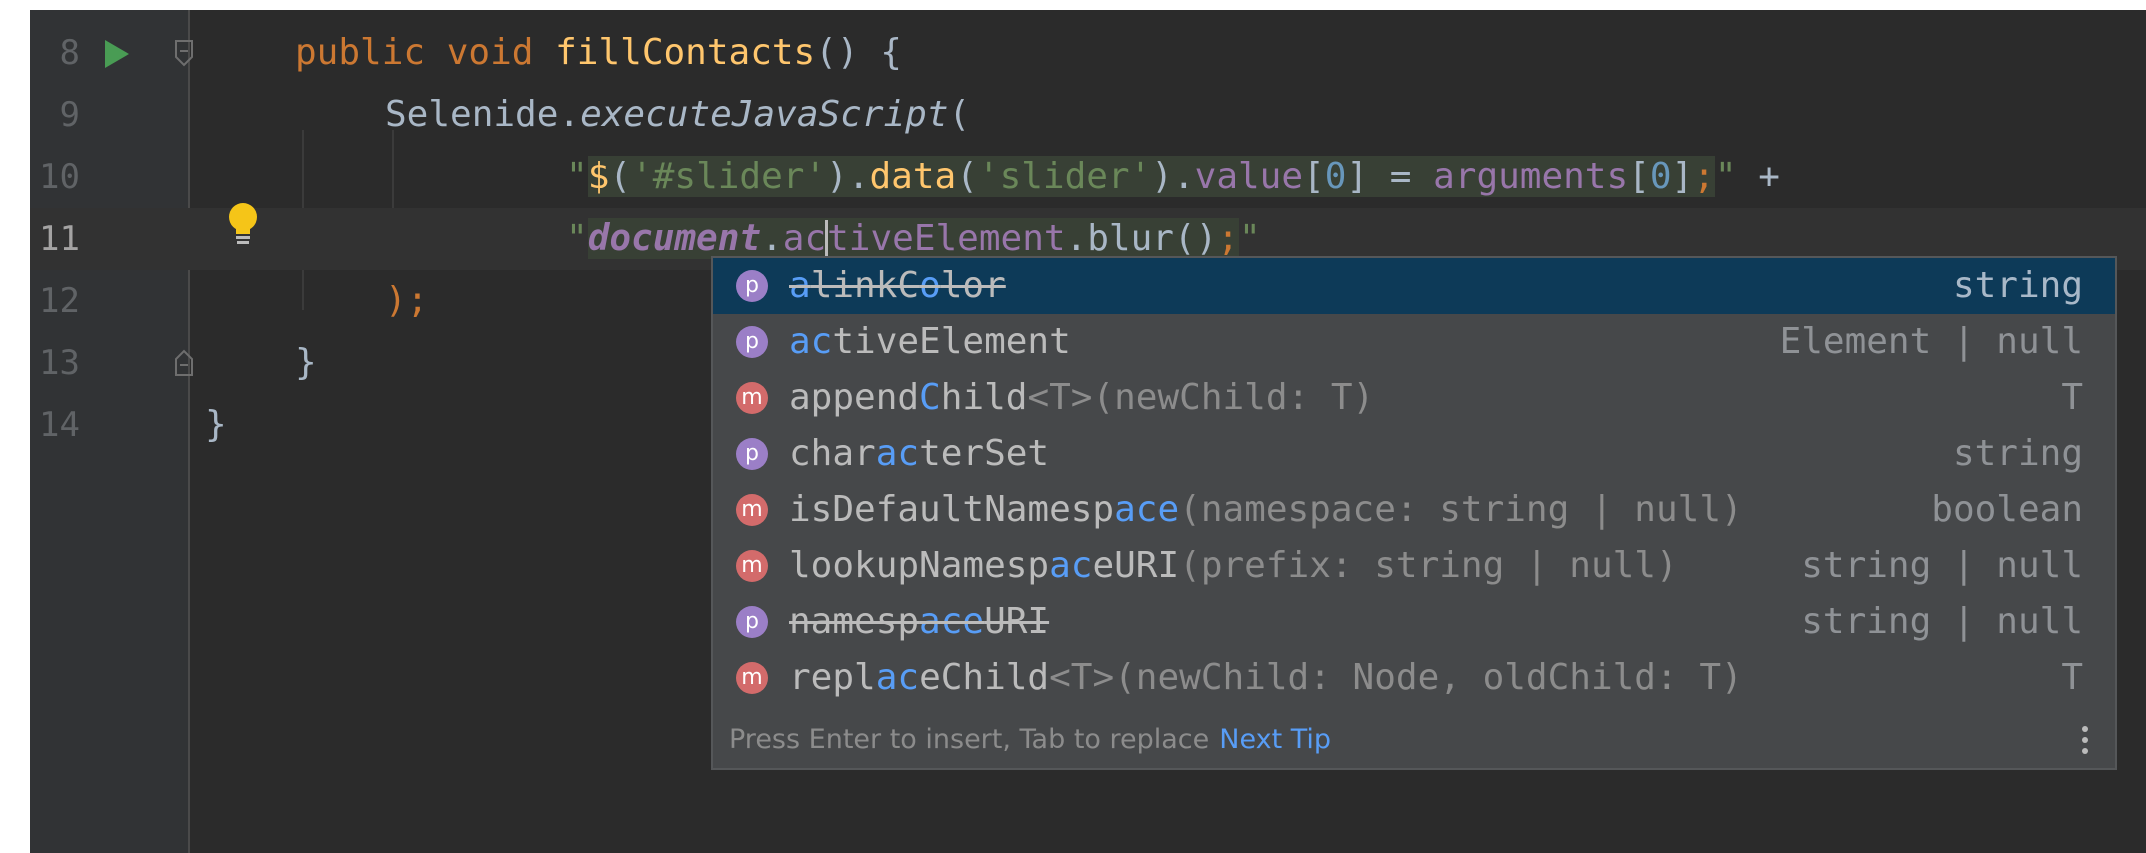 The image size is (2146, 853). What do you see at coordinates (59, 301) in the screenshot?
I see `line-number: 12` at bounding box center [59, 301].